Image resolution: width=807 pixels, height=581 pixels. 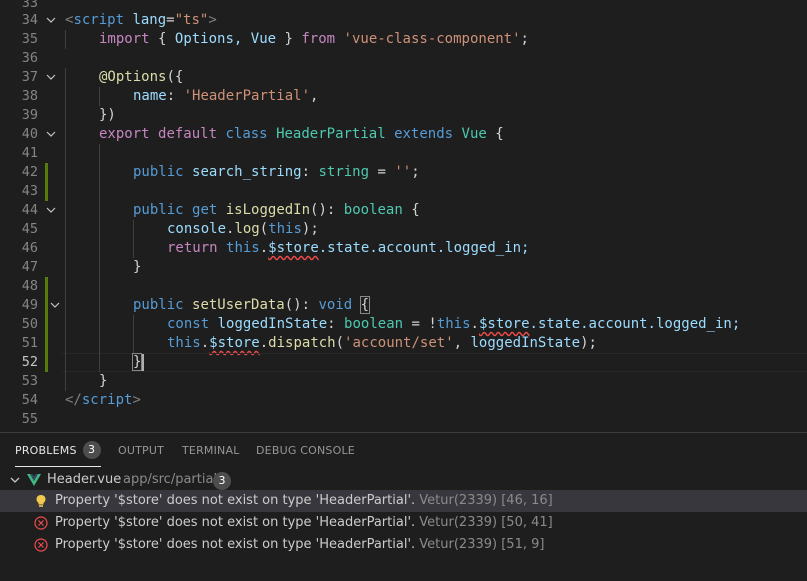 What do you see at coordinates (403, 286) in the screenshot?
I see `code-line: 48` at bounding box center [403, 286].